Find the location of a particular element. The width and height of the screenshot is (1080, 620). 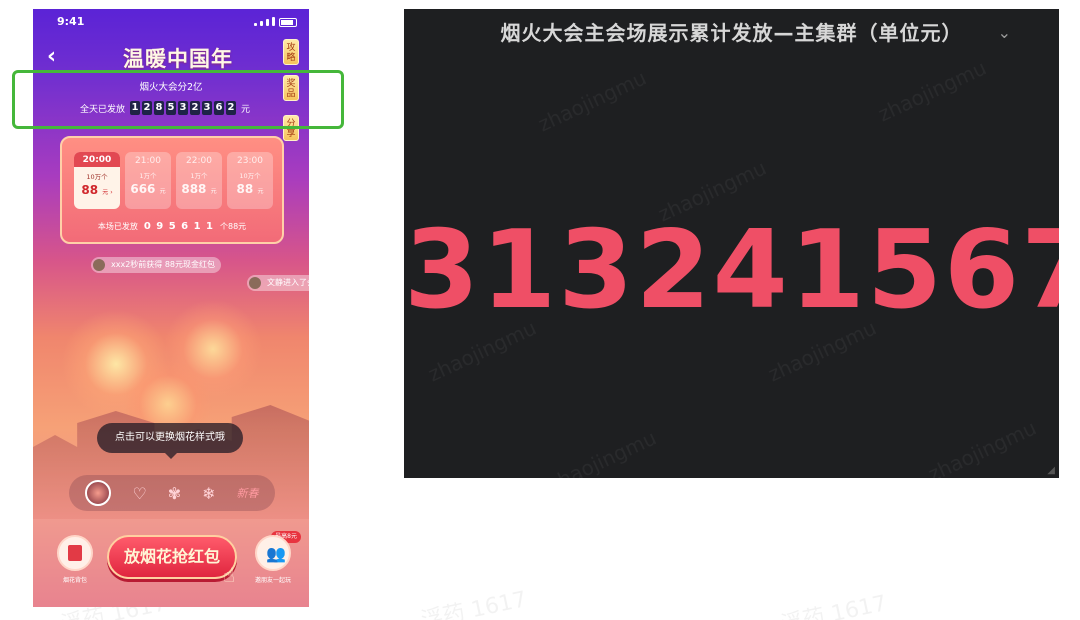

fireworks-bag-button is located at coordinates (75, 553).